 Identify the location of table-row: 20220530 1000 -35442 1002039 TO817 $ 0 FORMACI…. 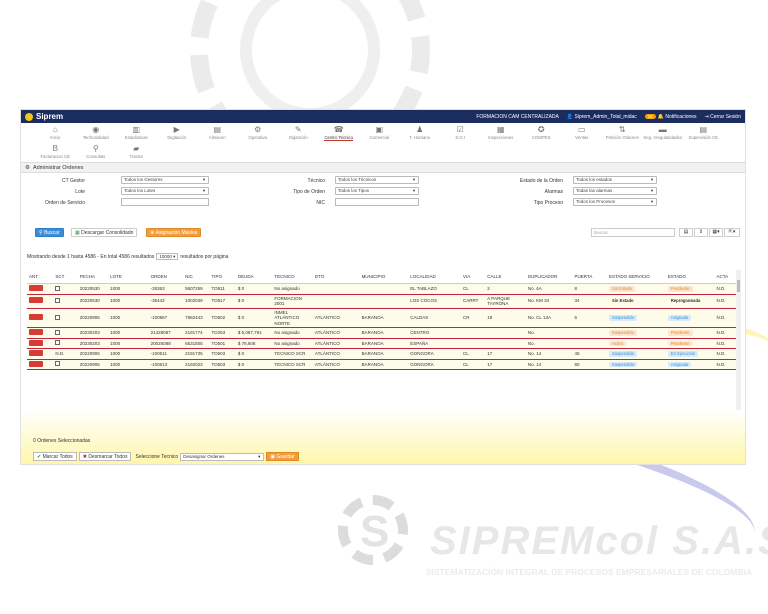
(384, 301).